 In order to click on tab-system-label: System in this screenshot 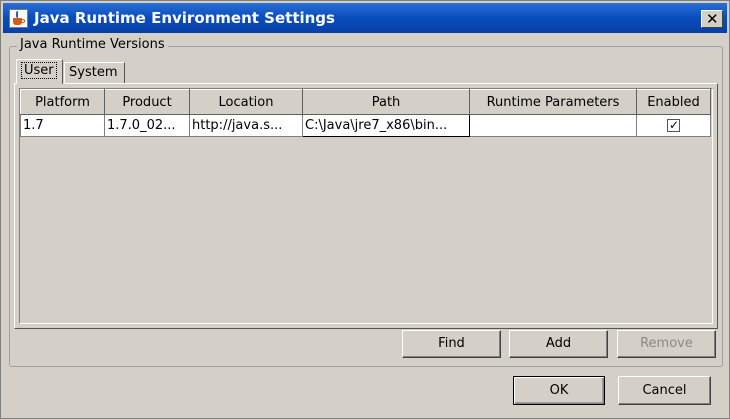, I will do `click(93, 72)`.